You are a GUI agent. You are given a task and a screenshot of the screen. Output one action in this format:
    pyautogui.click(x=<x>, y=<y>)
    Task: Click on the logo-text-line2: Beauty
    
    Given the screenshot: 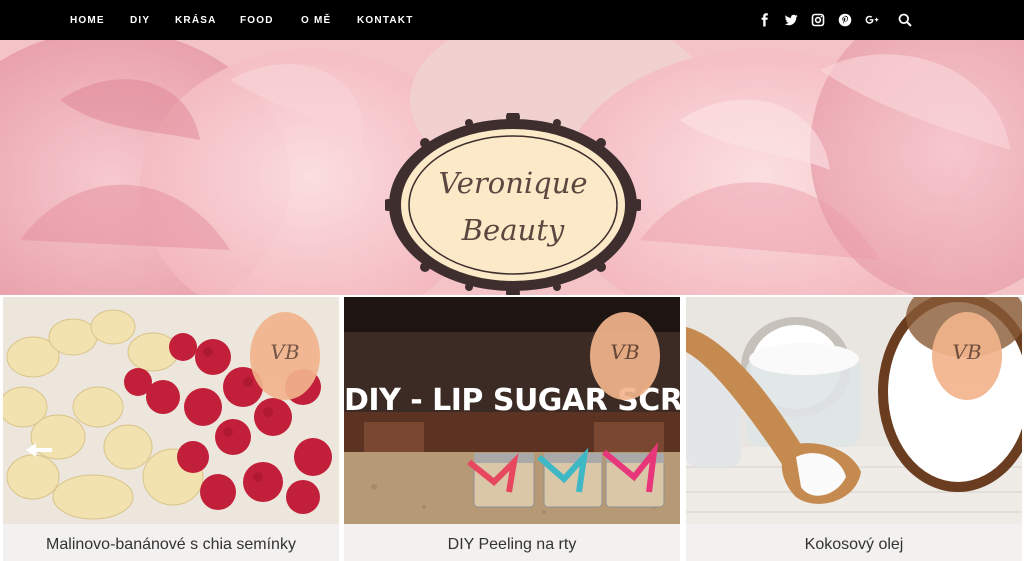 What is the action you would take?
    pyautogui.click(x=513, y=230)
    